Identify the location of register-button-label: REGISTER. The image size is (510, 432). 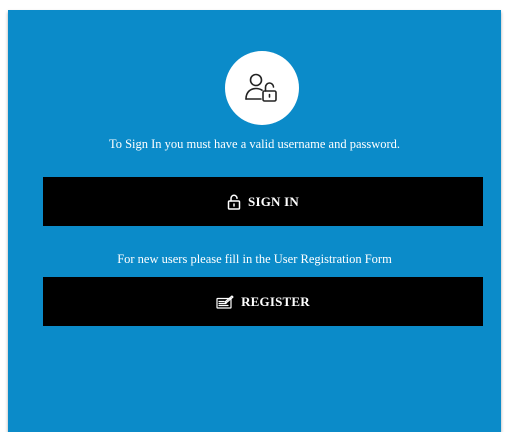
(275, 301).